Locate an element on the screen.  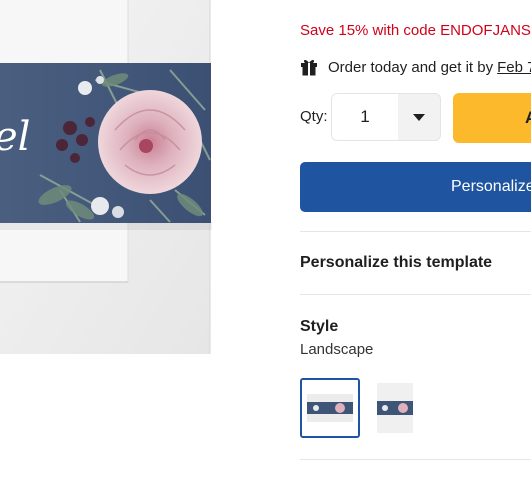
style-selected-value: Landscape is located at coordinates (337, 349).